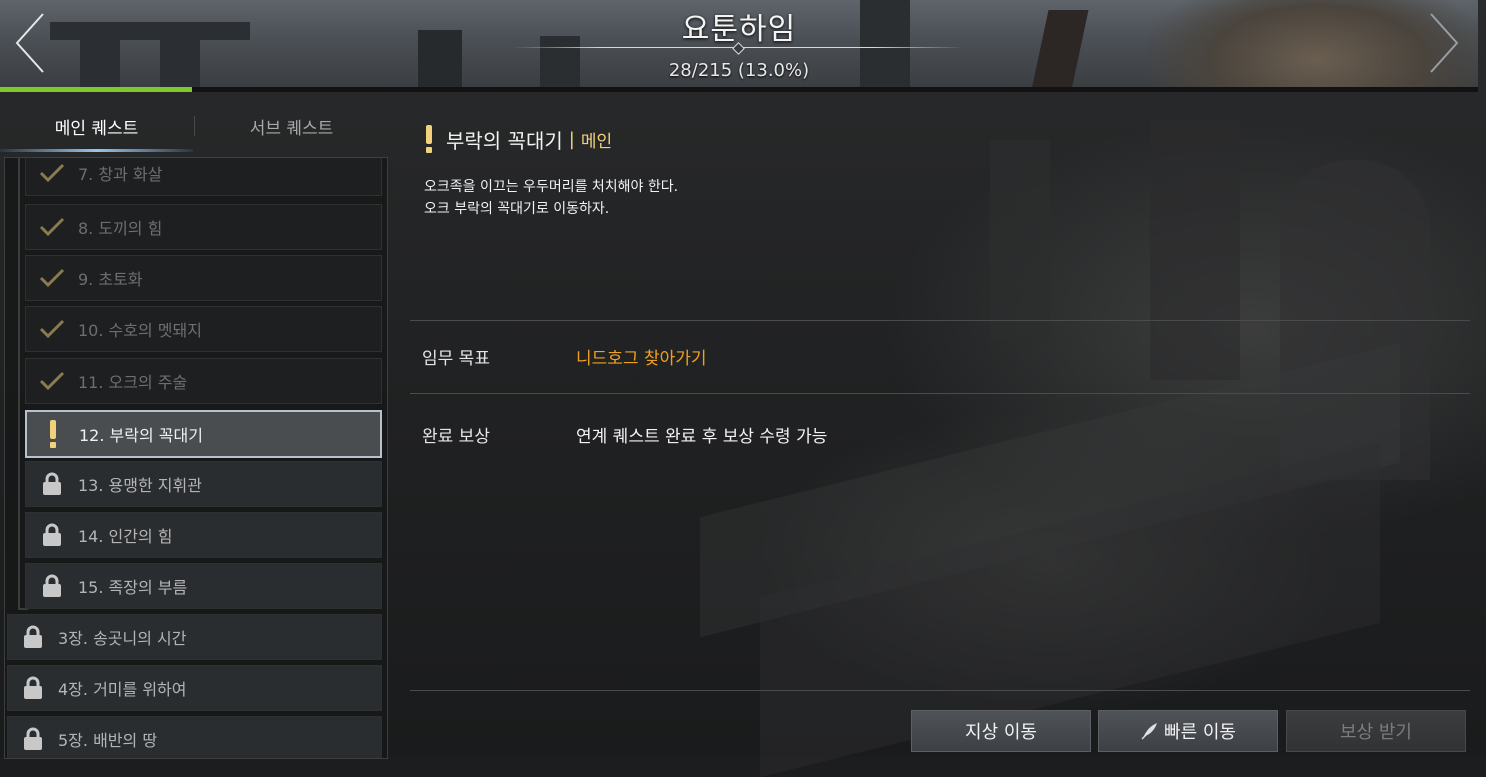 This screenshot has width=1486, height=777. I want to click on region-progress-fill, so click(96, 89).